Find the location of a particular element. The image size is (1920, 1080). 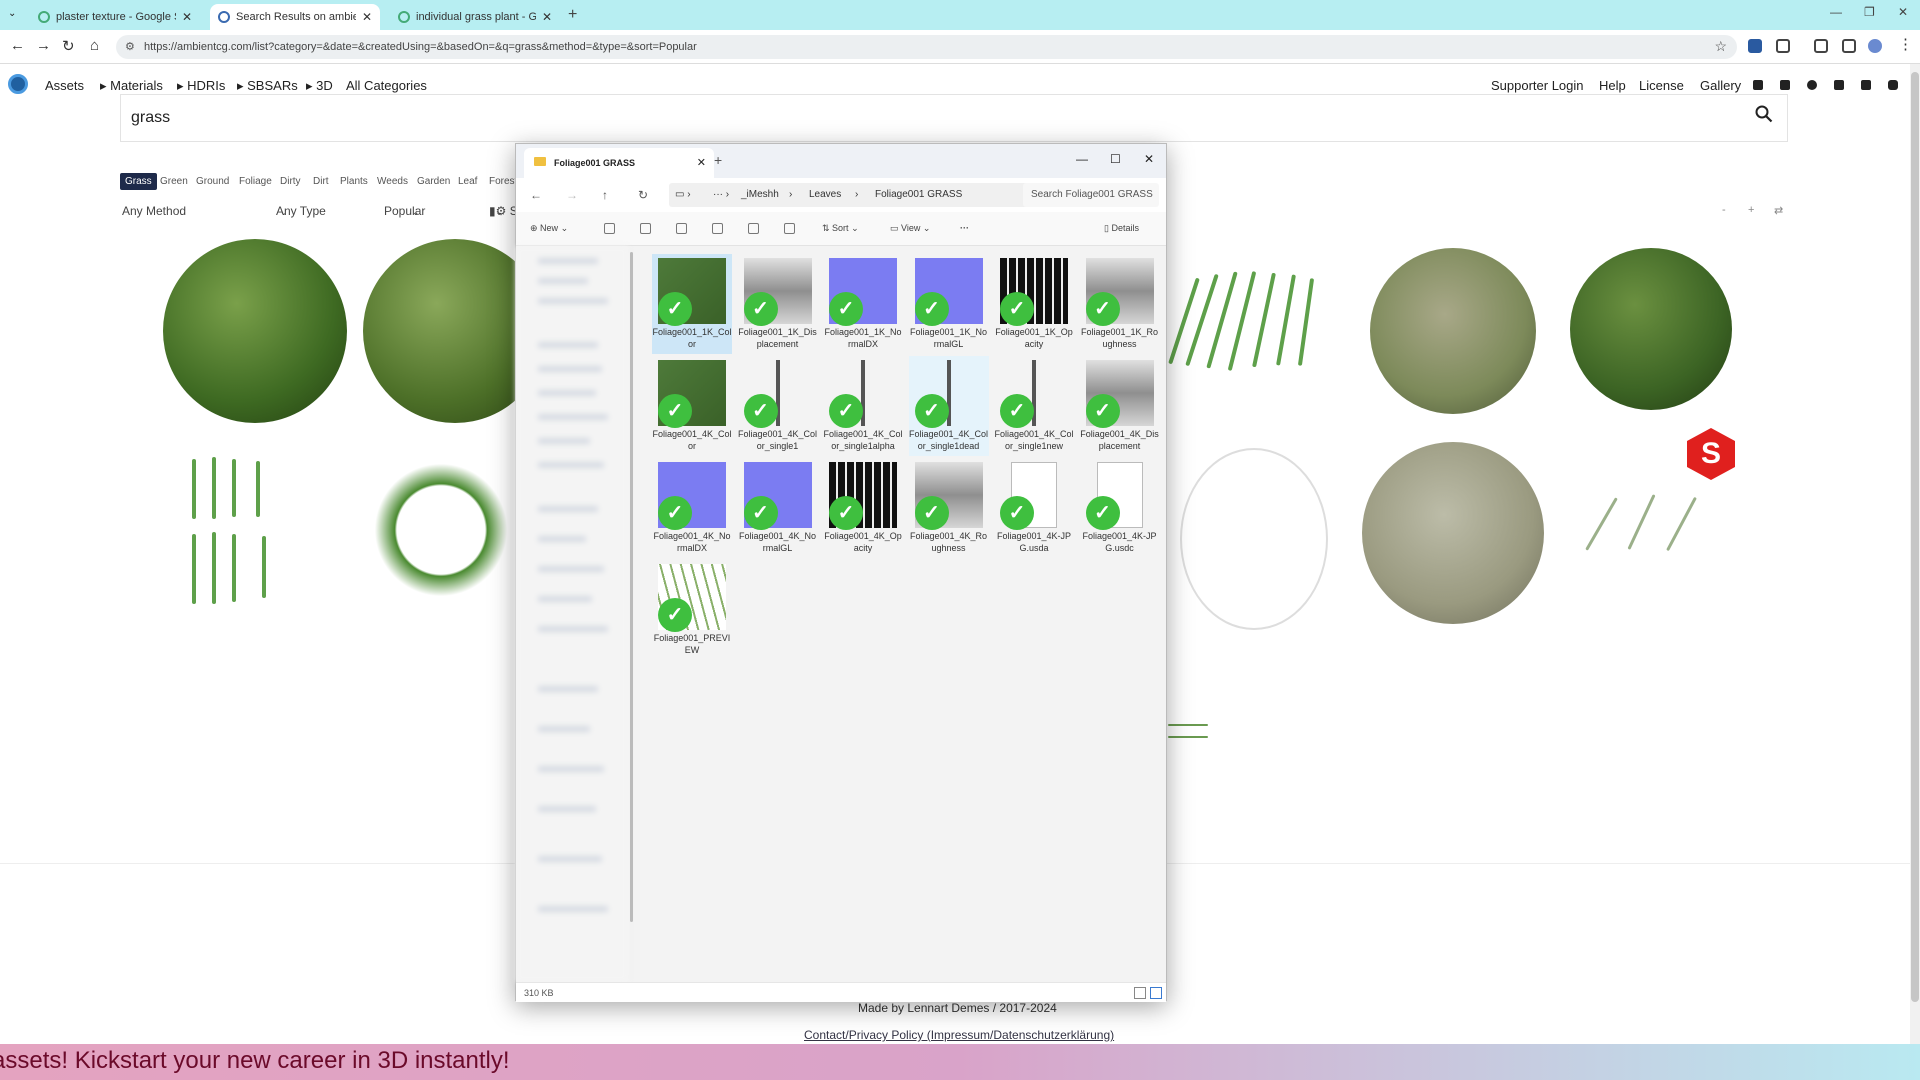

file-item: ✓ Foliage001_4K_Color_single1new is located at coordinates (1034, 406).